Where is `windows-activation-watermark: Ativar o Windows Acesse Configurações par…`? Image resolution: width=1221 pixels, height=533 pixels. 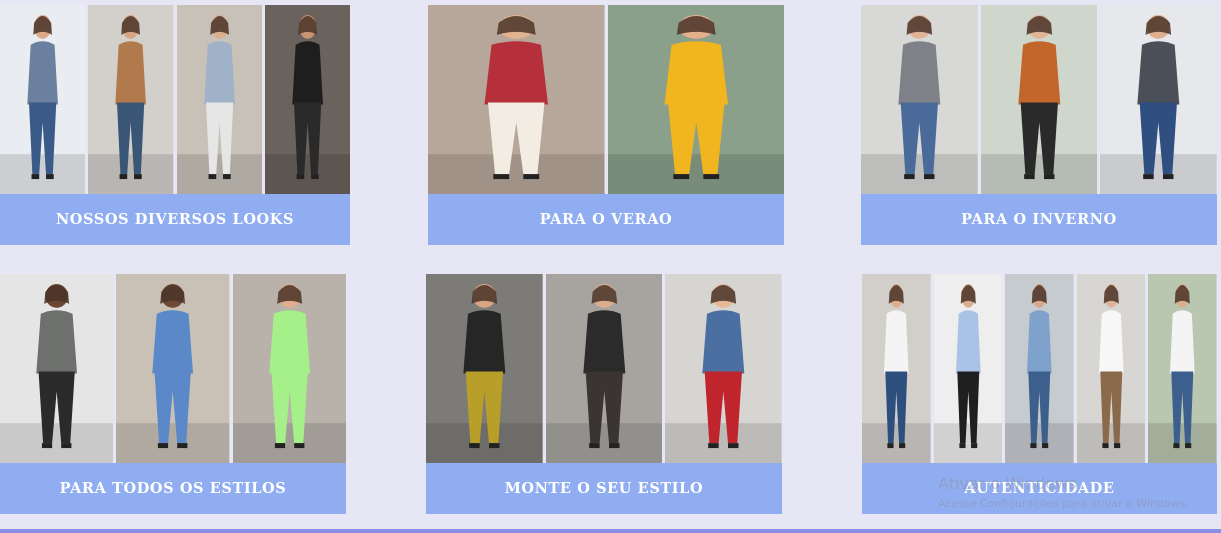 windows-activation-watermark: Ativar o Windows Acesse Configurações par… is located at coordinates (1063, 492).